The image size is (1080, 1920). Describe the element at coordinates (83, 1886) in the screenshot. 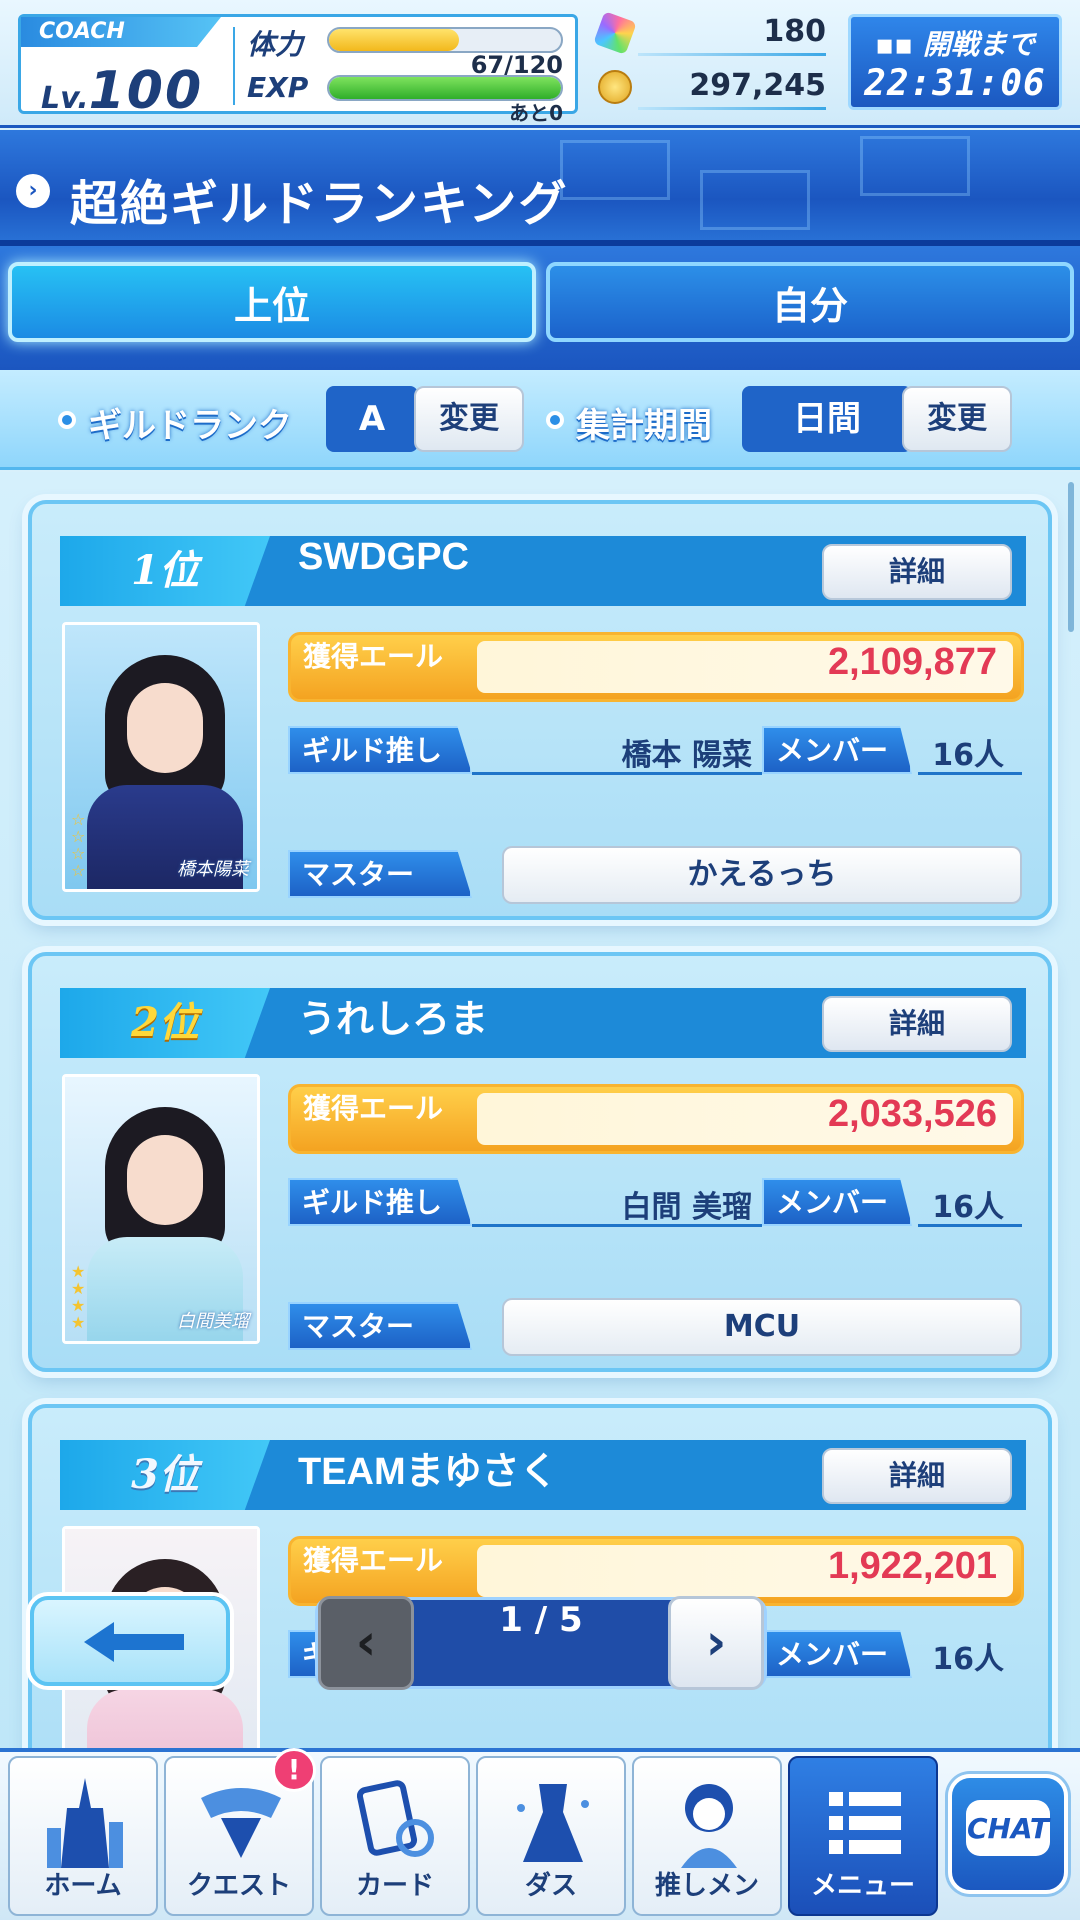

I see `nav-label: ホーム` at that location.